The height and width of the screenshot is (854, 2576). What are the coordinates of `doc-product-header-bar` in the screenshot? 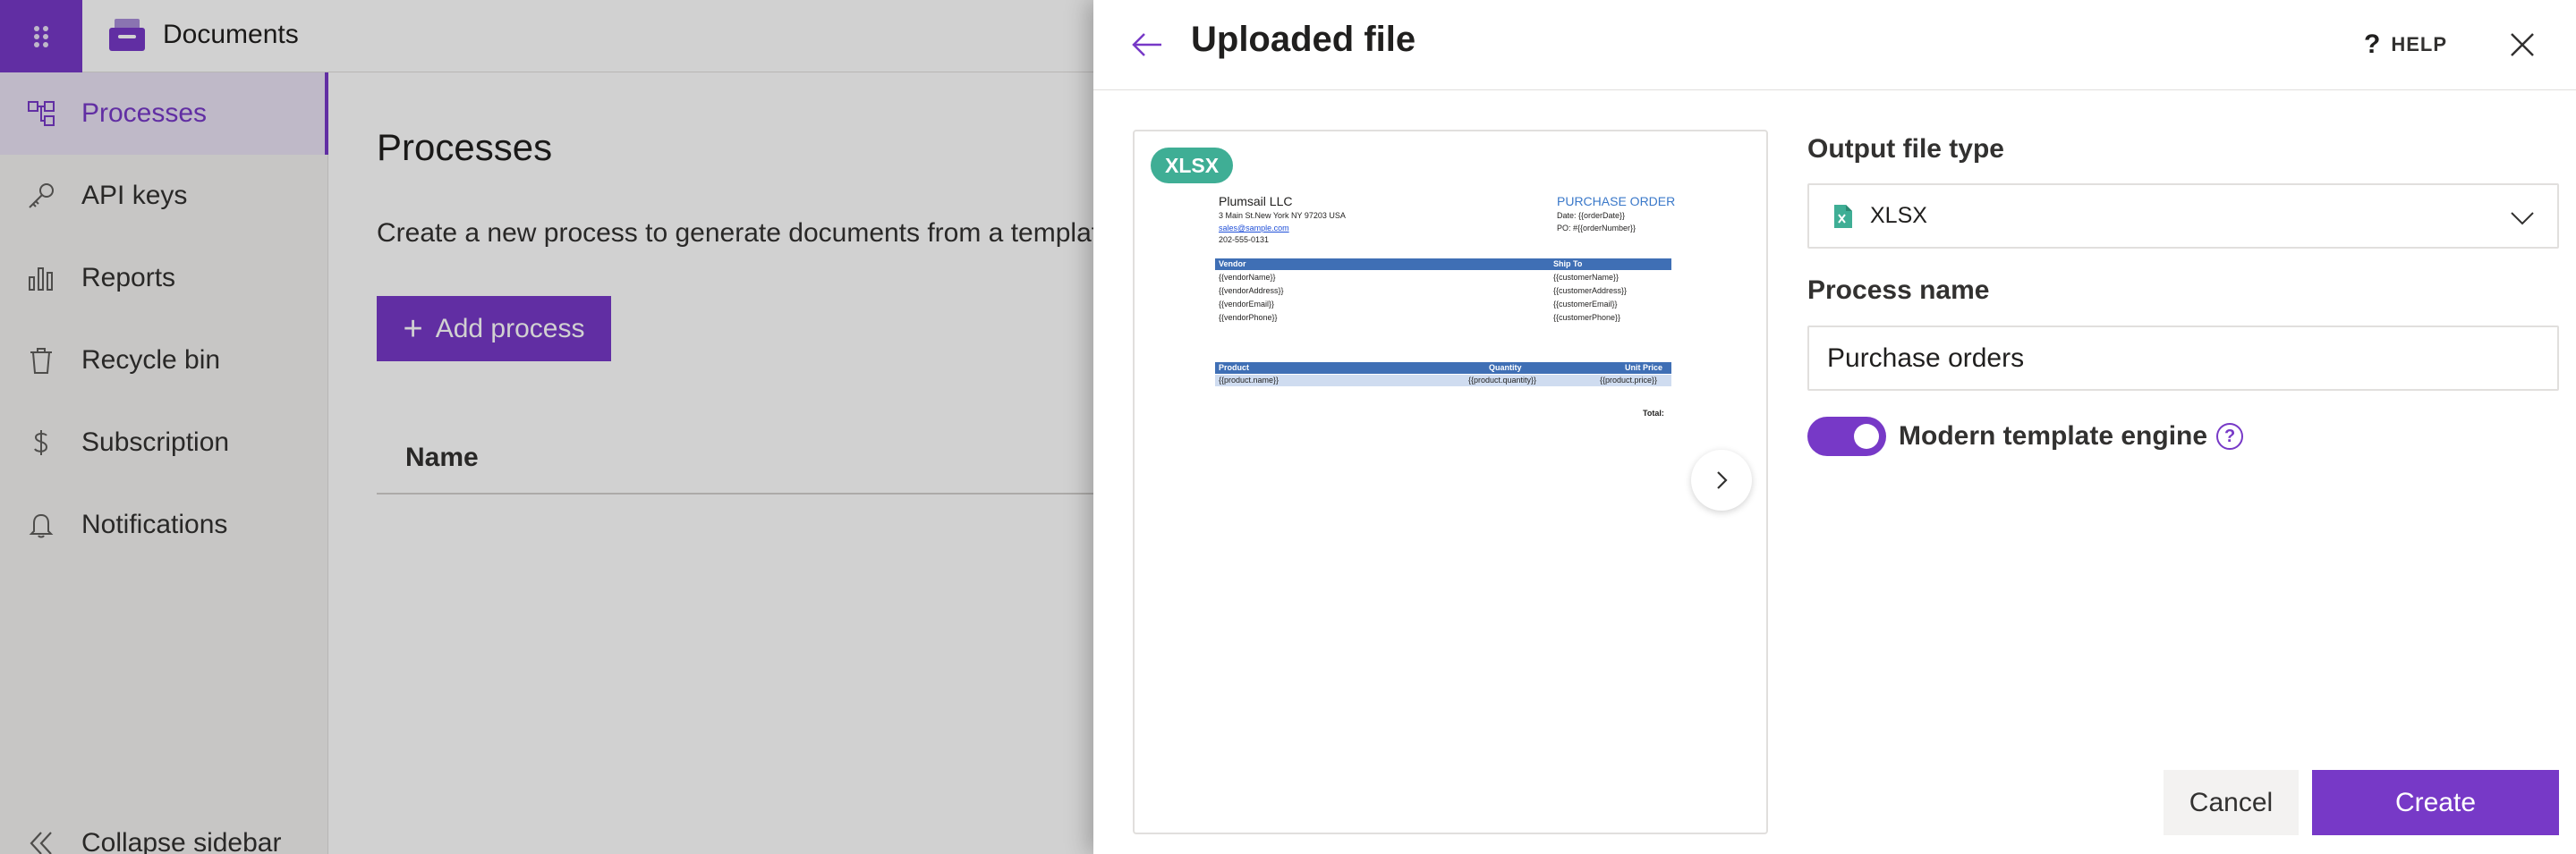 It's located at (1443, 368).